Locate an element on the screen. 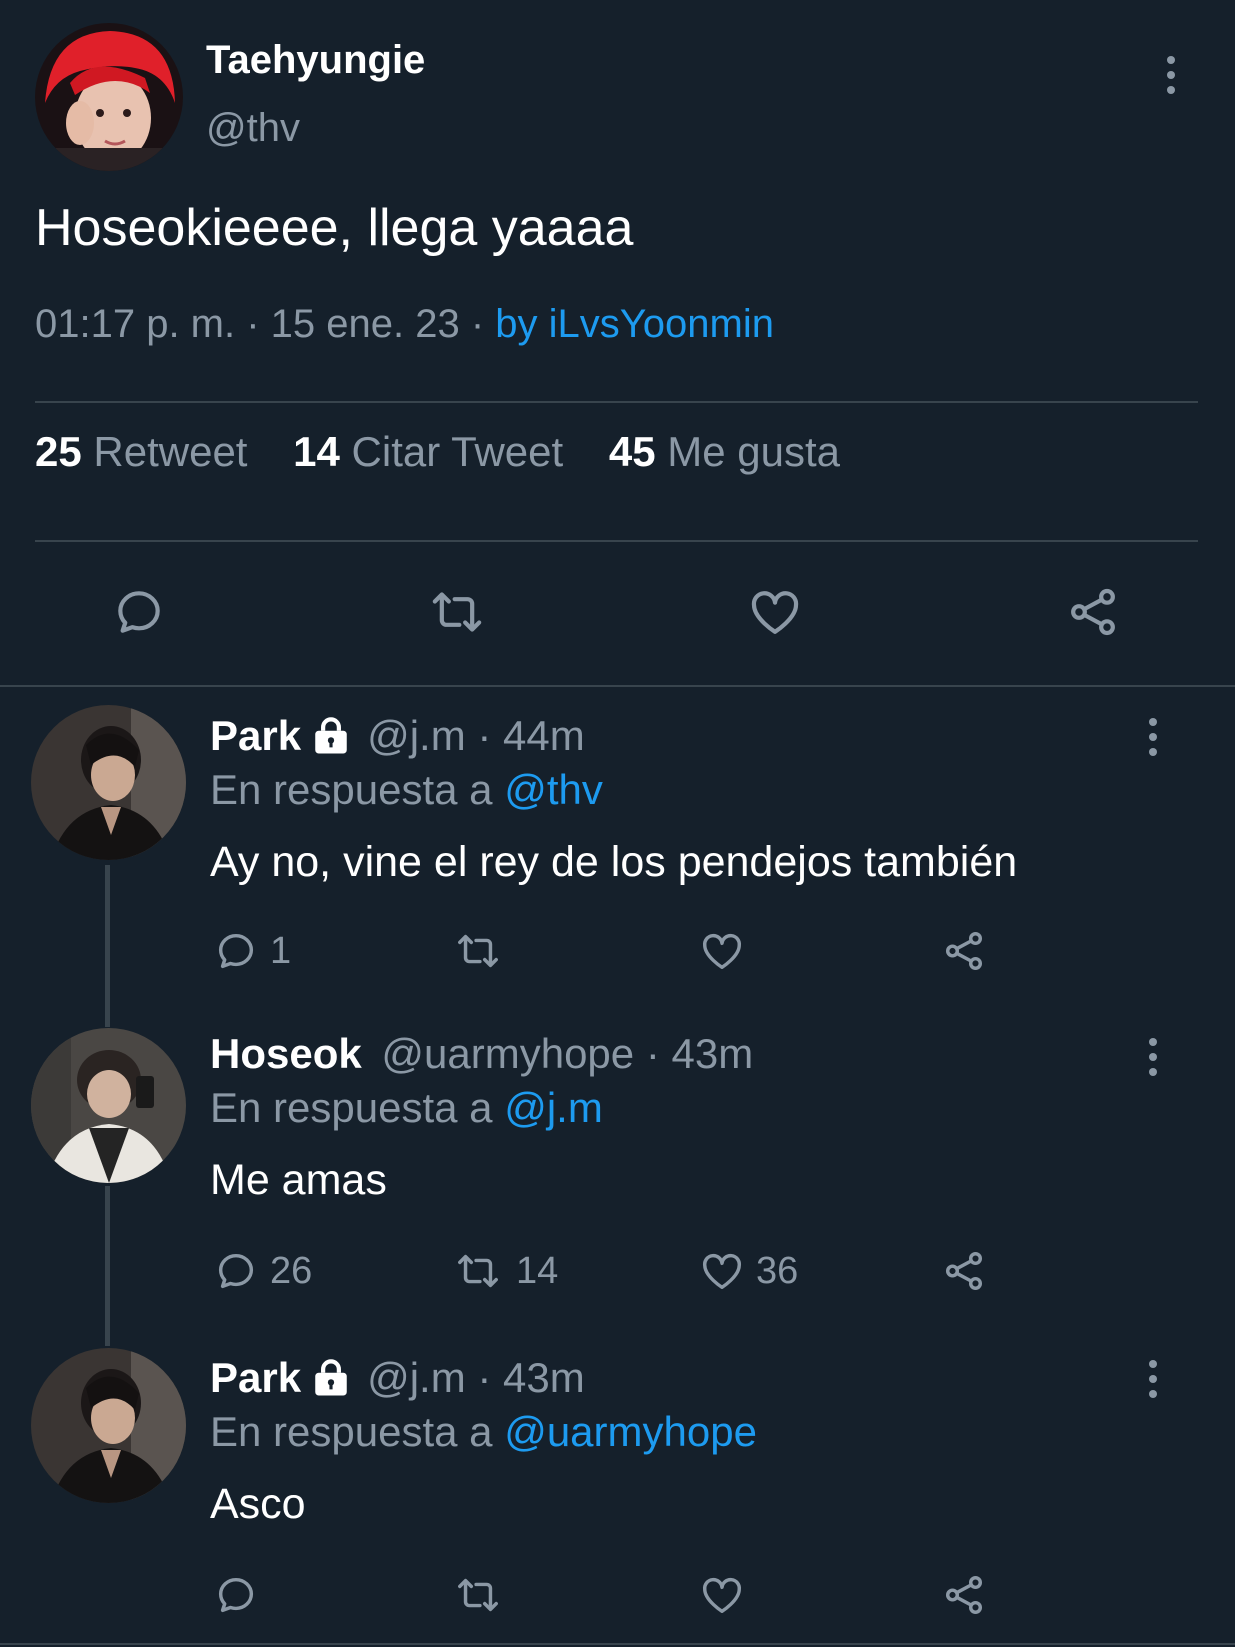  section-divider is located at coordinates (617, 686).